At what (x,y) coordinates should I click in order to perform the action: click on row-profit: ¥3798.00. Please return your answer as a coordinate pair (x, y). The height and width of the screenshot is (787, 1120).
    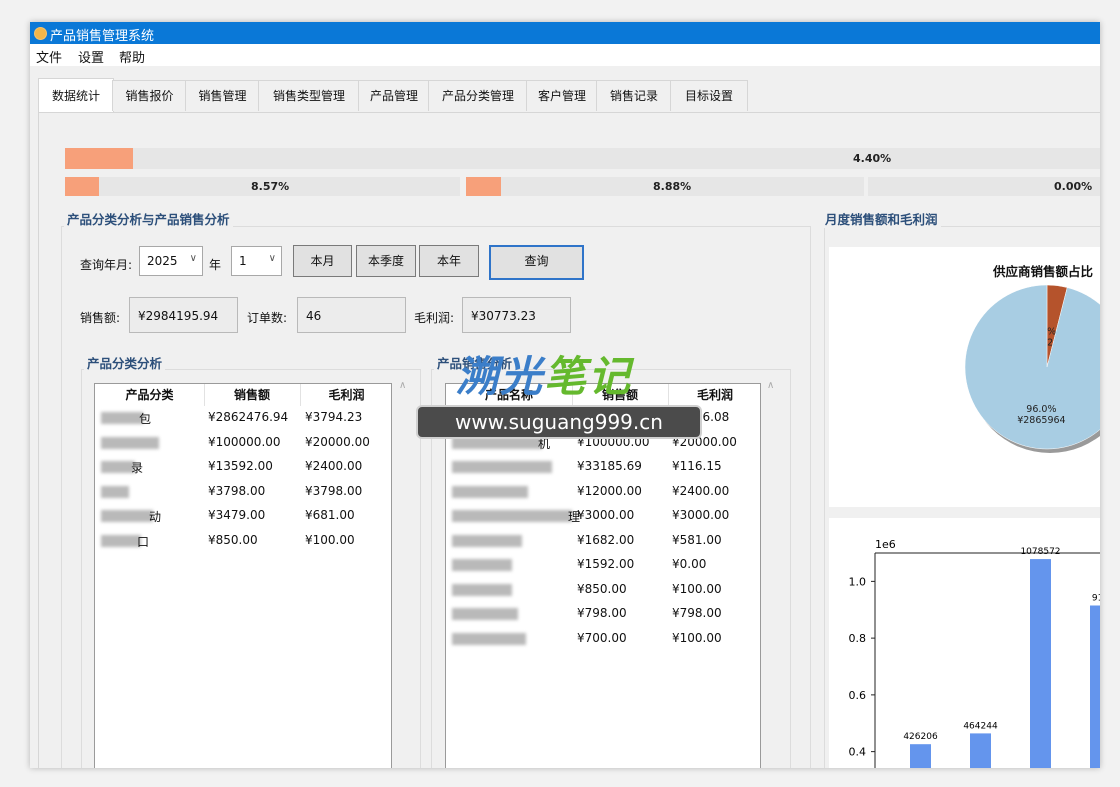
    Looking at the image, I should click on (334, 490).